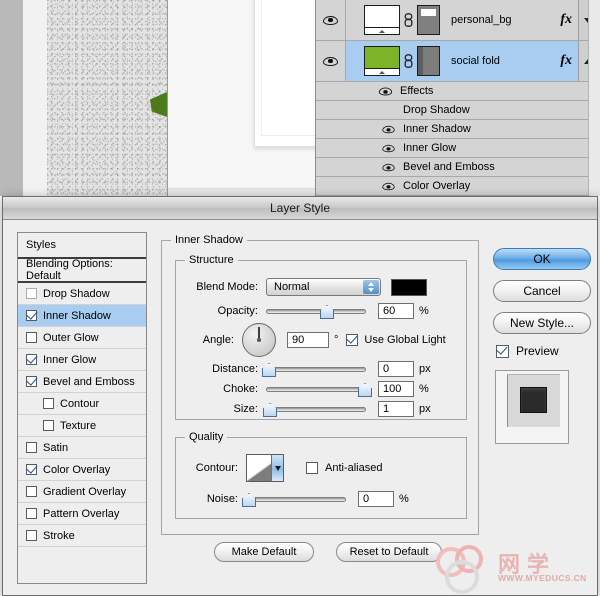 This screenshot has width=600, height=596. Describe the element at coordinates (458, 129) in the screenshot. I see `effect-row-inner-shadow: Inner Shadow` at that location.